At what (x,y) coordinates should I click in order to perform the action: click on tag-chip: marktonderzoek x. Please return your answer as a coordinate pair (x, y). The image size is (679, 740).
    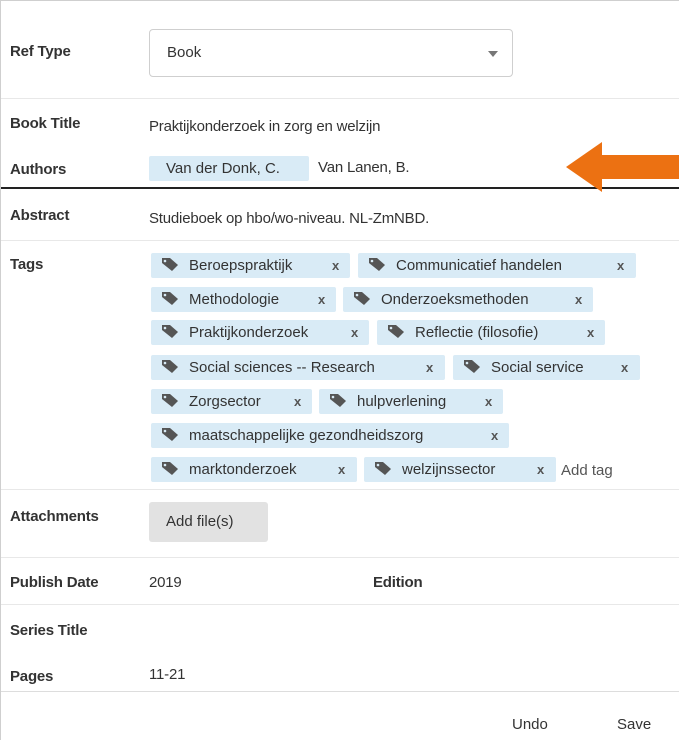
    Looking at the image, I should click on (254, 469).